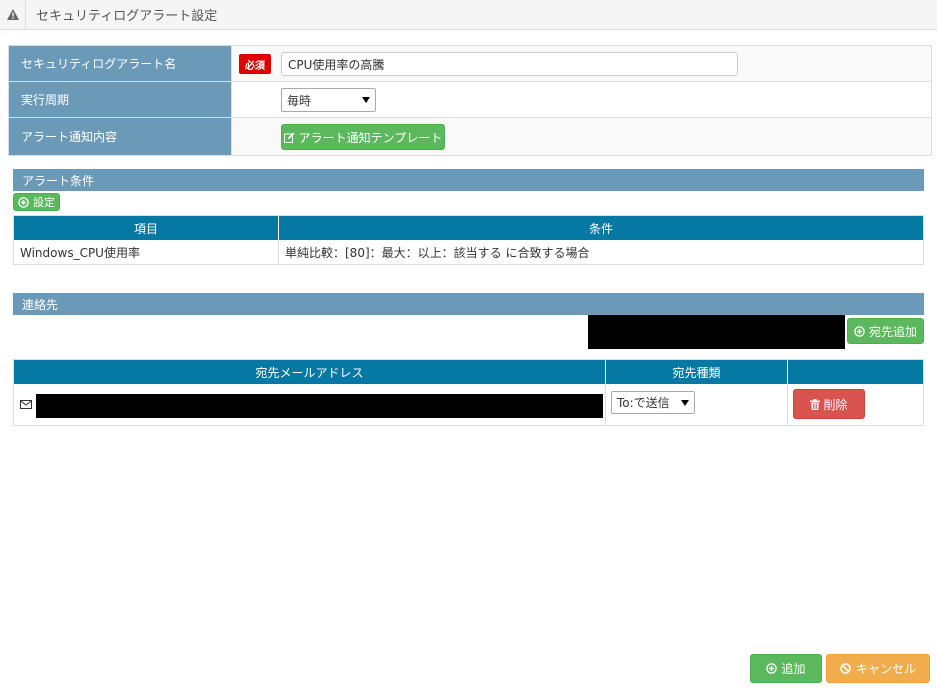  What do you see at coordinates (697, 404) in the screenshot?
I see `recipient-type-cell: To:で送信` at bounding box center [697, 404].